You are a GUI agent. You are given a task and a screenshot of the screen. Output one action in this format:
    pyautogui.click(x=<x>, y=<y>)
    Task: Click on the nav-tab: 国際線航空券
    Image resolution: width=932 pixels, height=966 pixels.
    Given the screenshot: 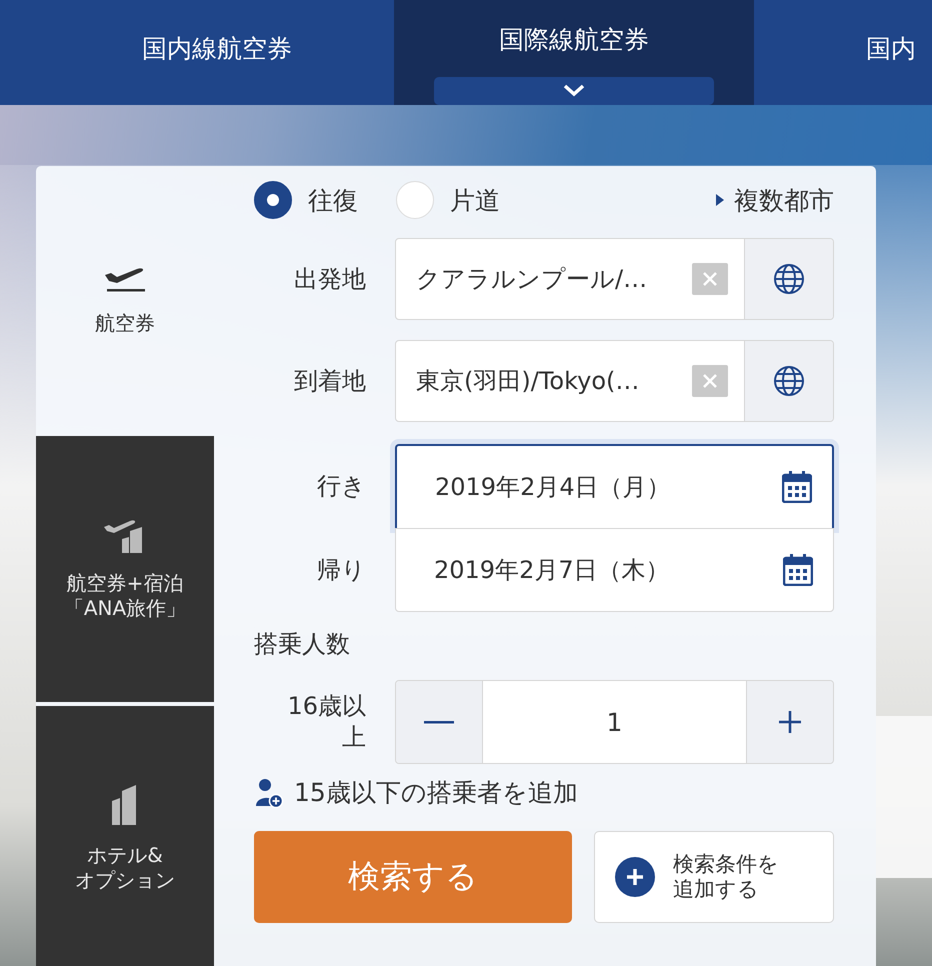 What is the action you would take?
    pyautogui.click(x=574, y=52)
    